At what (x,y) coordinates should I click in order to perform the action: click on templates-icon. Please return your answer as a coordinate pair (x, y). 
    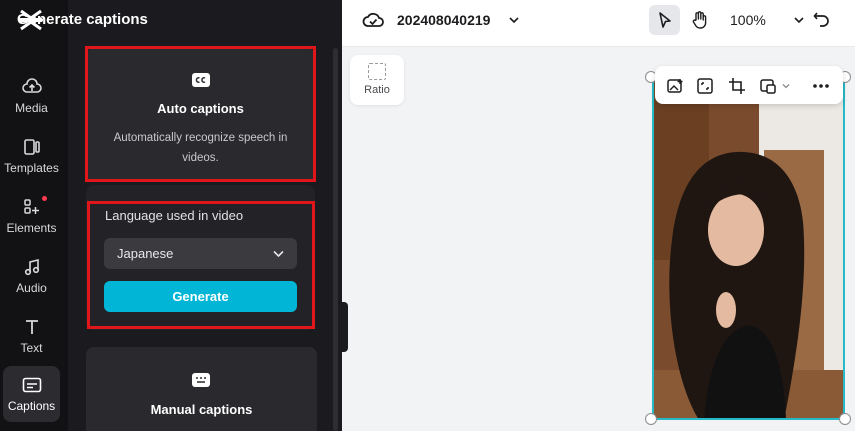
    Looking at the image, I should click on (32, 147).